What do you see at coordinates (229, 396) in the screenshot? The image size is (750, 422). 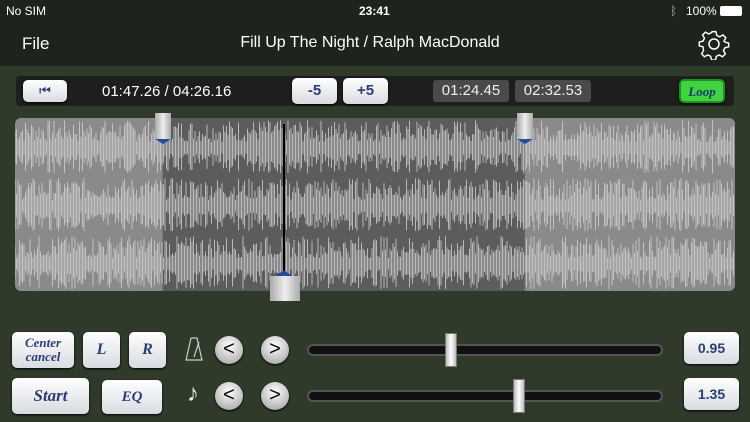 I see `pitch-decrease-button: <` at bounding box center [229, 396].